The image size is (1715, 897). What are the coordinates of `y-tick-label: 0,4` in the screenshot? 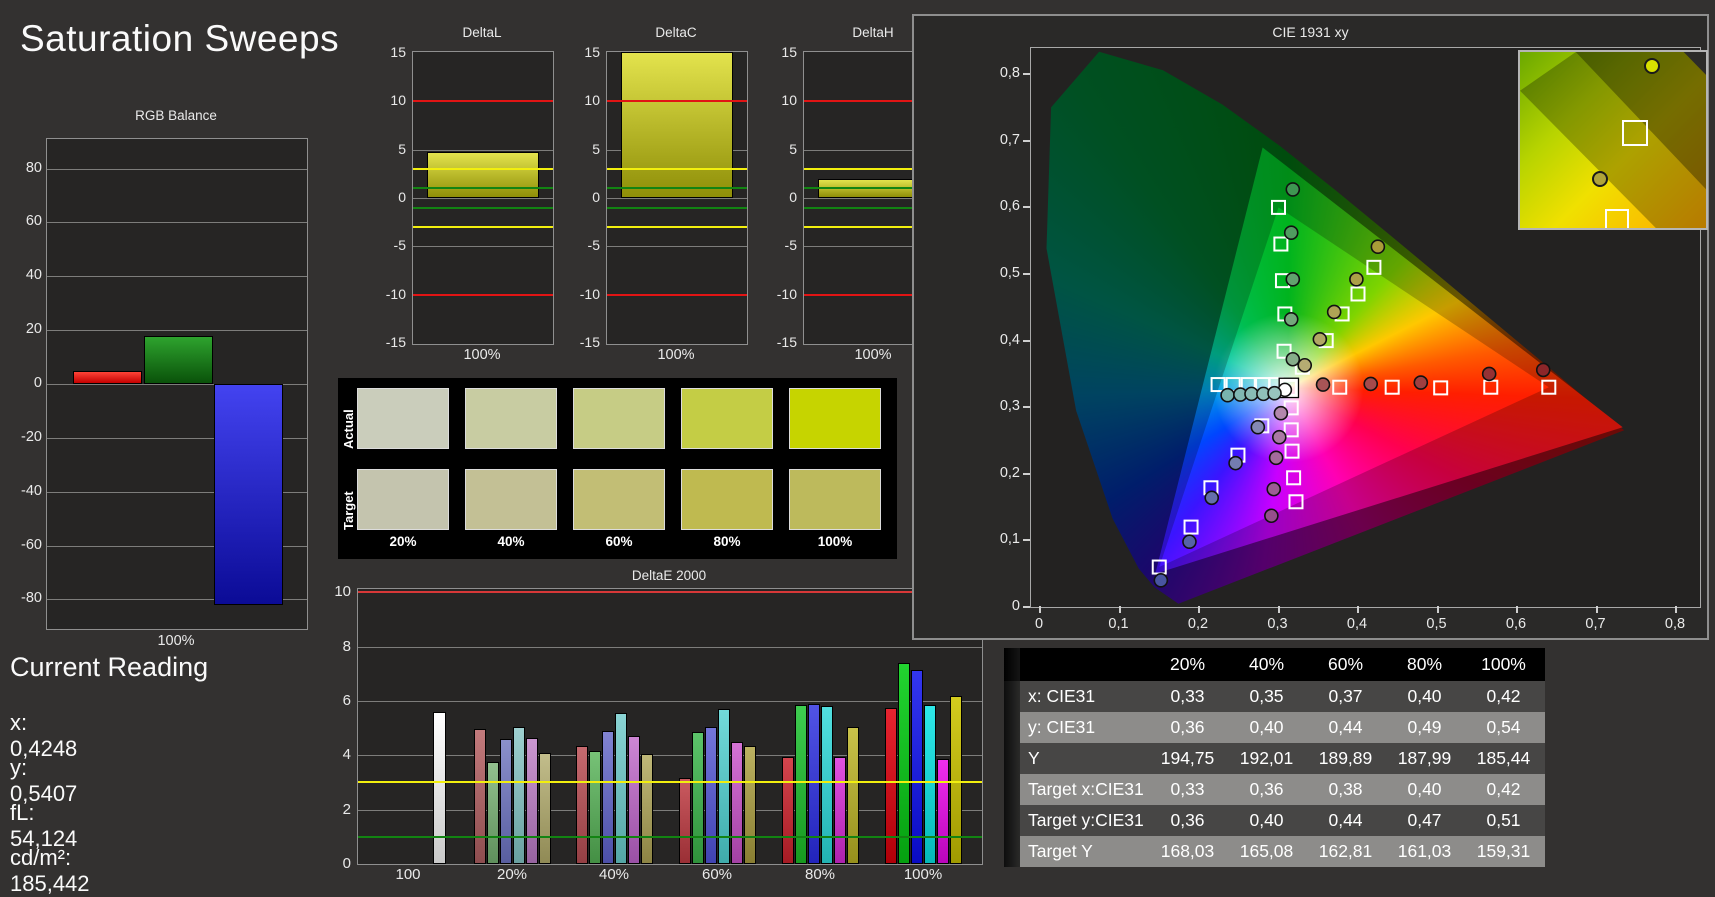 It's located at (1009, 339).